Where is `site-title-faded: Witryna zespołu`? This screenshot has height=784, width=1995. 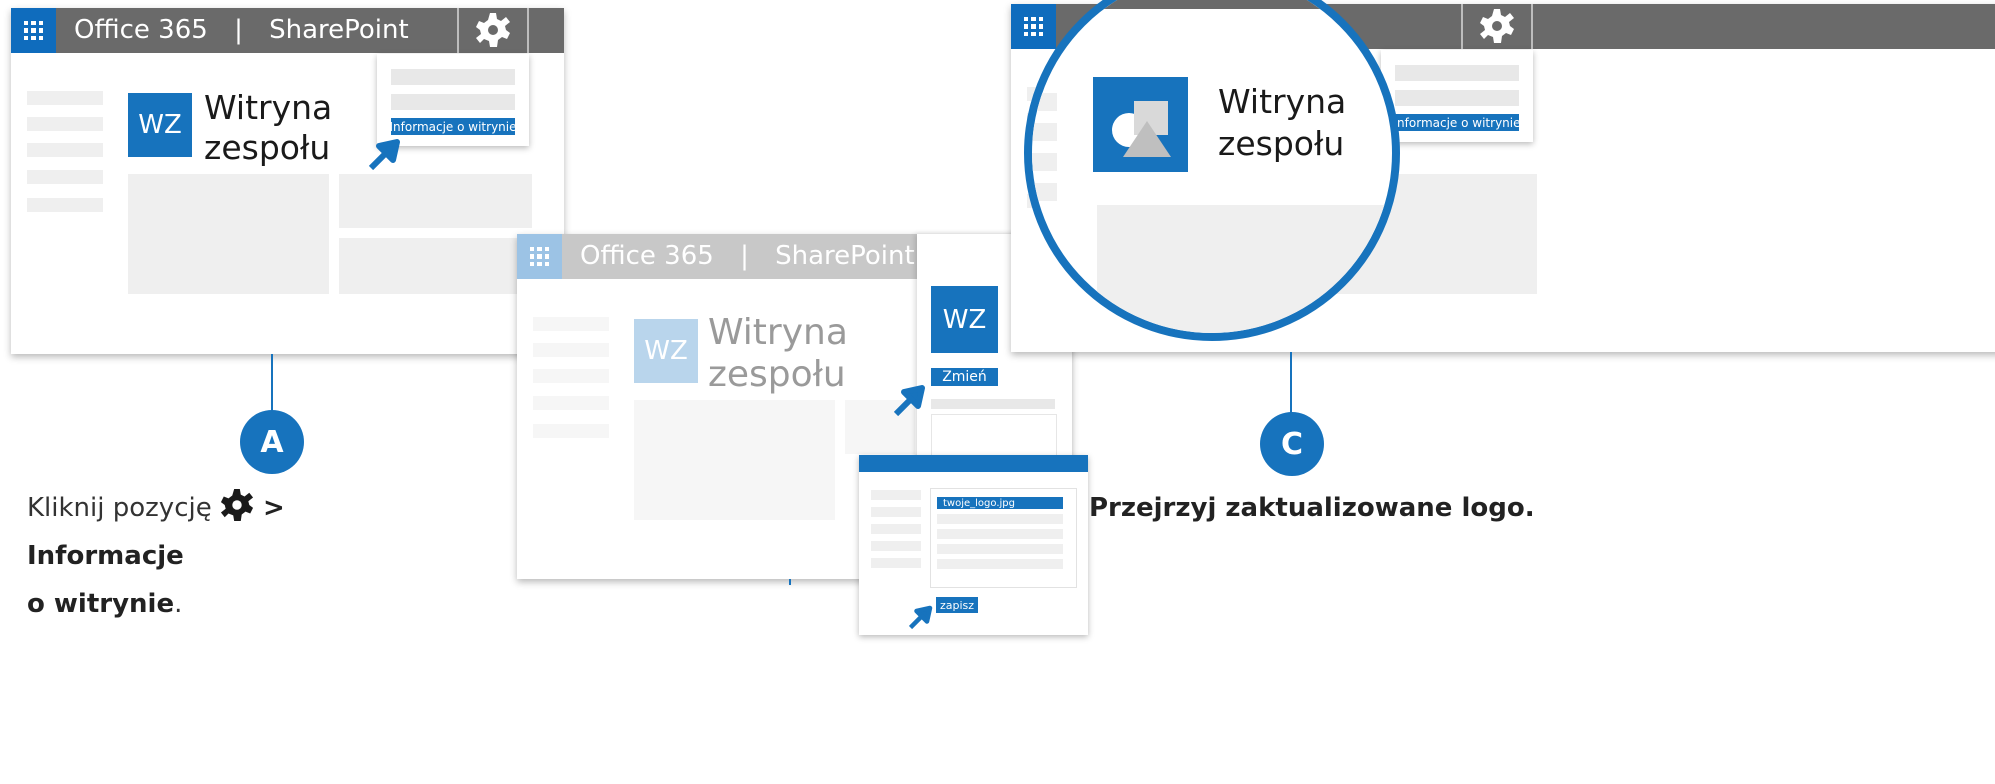 site-title-faded: Witryna zespołu is located at coordinates (778, 353).